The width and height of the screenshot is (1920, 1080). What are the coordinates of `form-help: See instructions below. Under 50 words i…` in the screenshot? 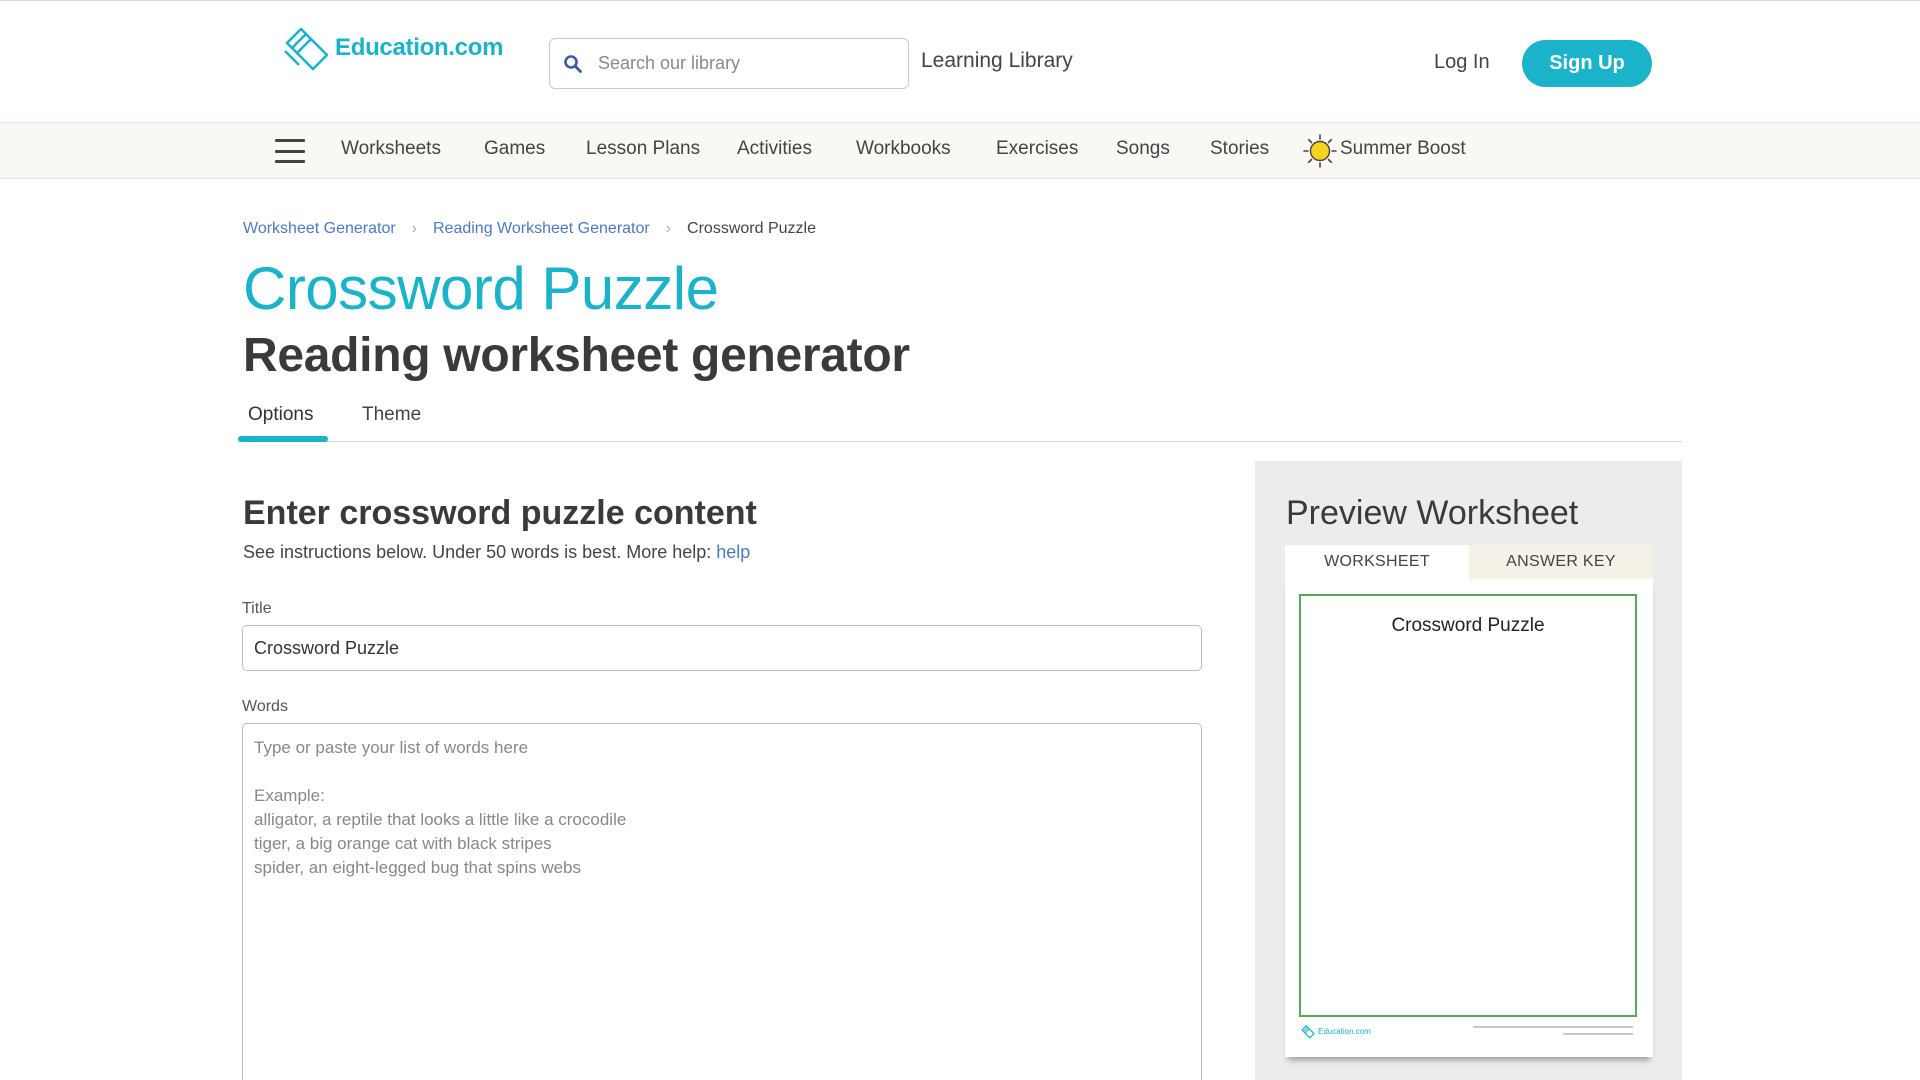 It's located at (496, 552).